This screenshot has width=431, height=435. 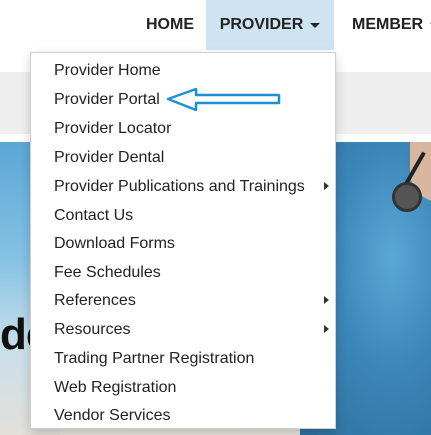 What do you see at coordinates (179, 186) in the screenshot?
I see `menu-item-label: Provider Publications and Trainings` at bounding box center [179, 186].